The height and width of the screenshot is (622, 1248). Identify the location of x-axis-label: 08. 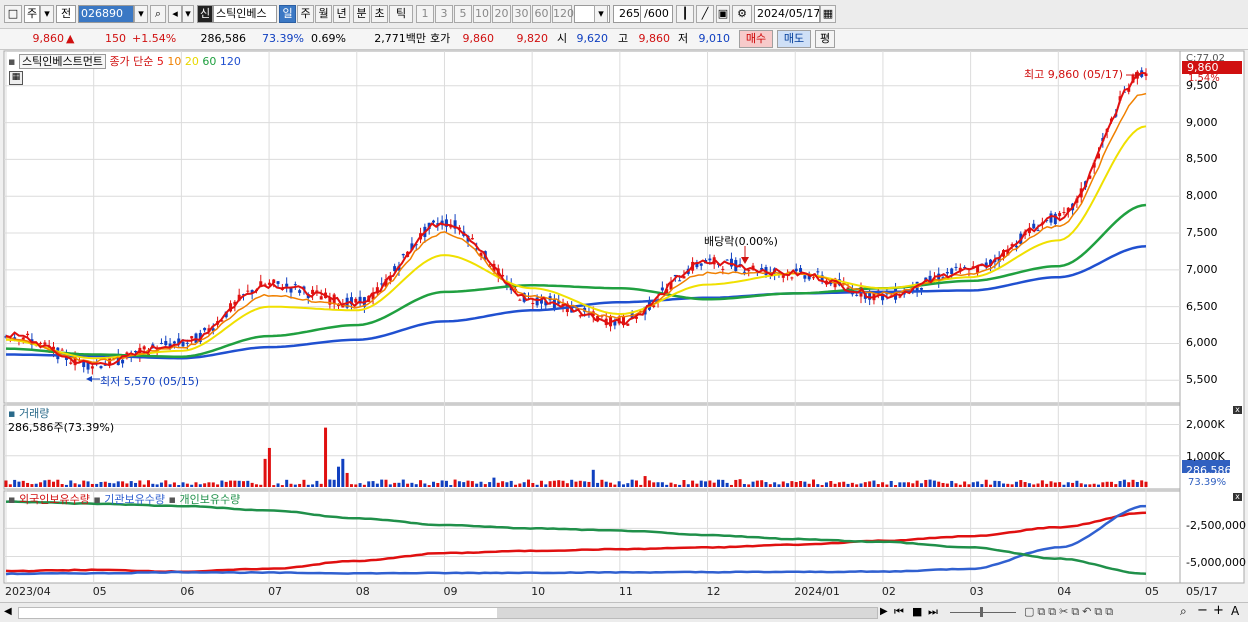
(362, 591).